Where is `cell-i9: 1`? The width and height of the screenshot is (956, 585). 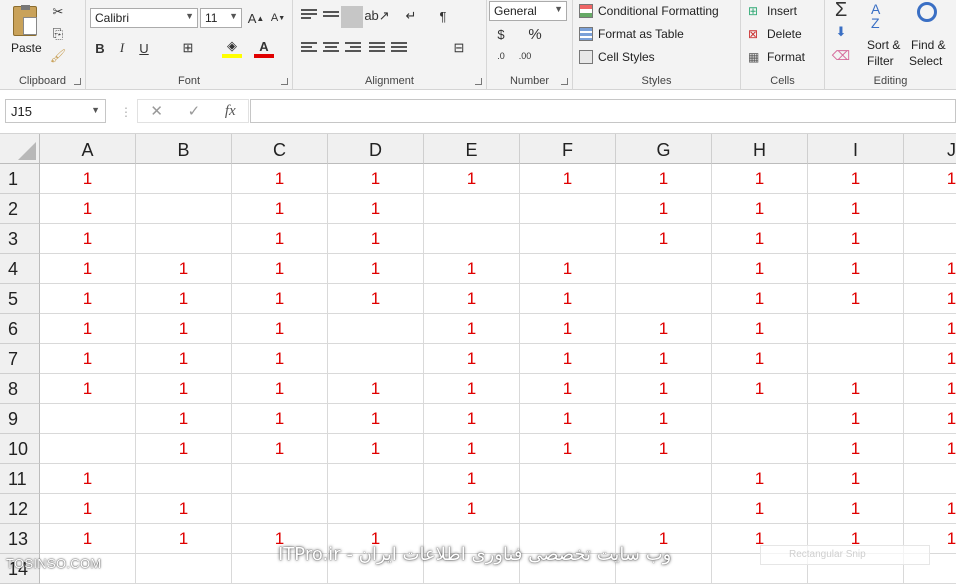
cell-i9: 1 is located at coordinates (856, 419).